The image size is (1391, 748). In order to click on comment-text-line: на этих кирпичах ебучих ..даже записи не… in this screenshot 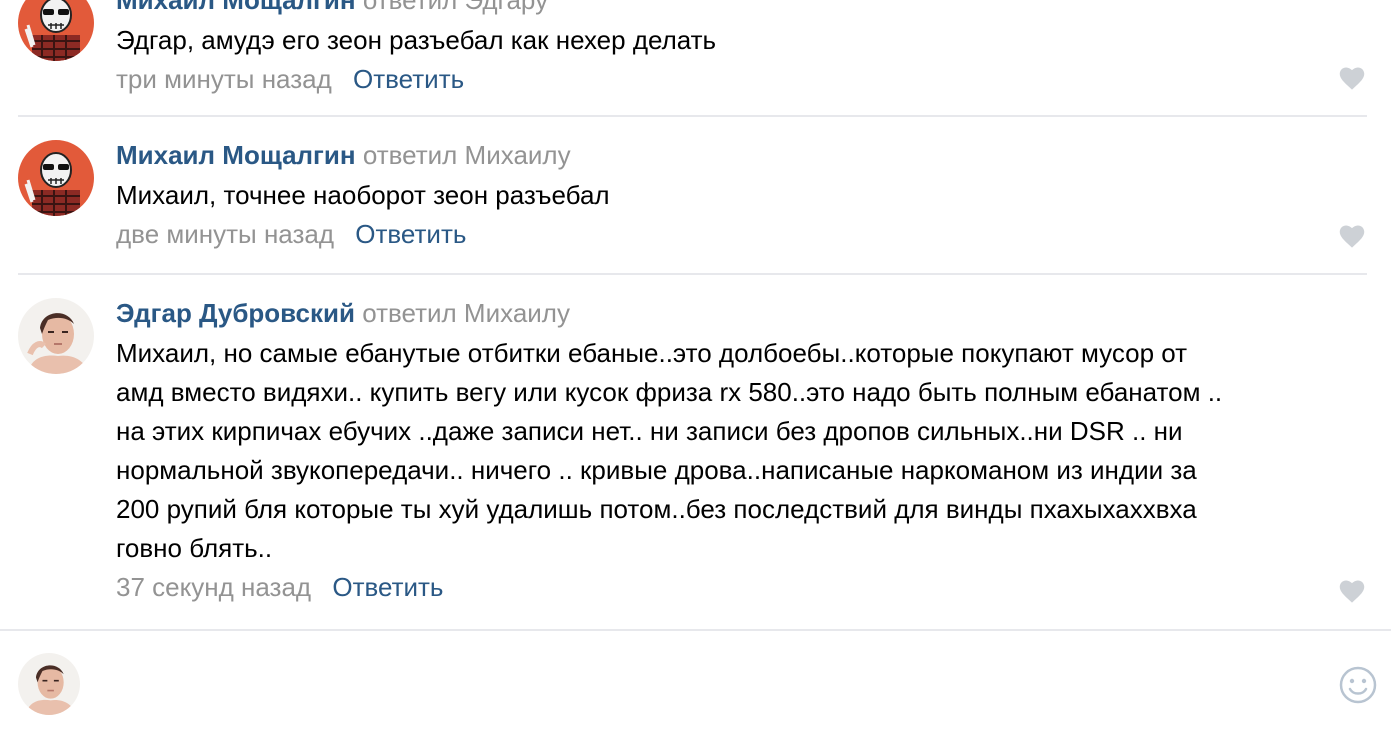, I will do `click(649, 431)`.